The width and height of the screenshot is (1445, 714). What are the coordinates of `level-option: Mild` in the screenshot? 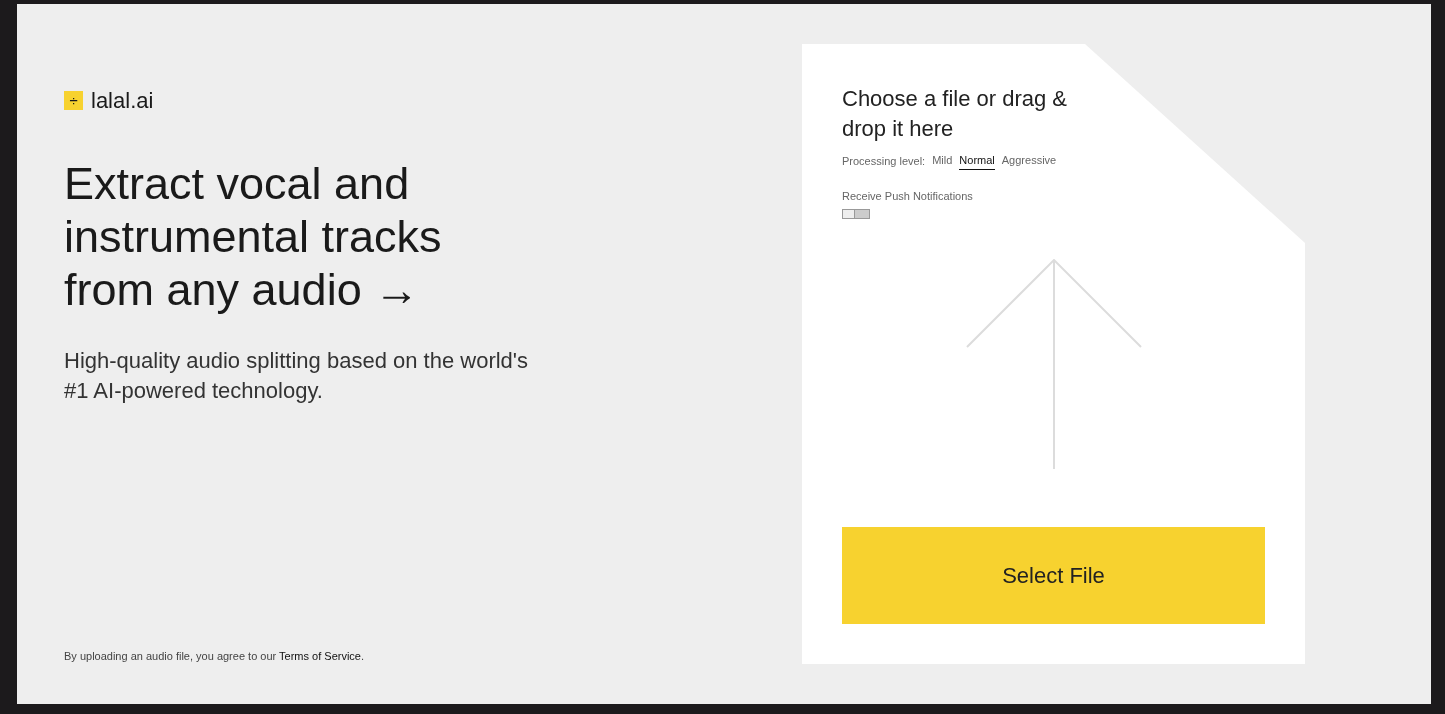 It's located at (942, 161).